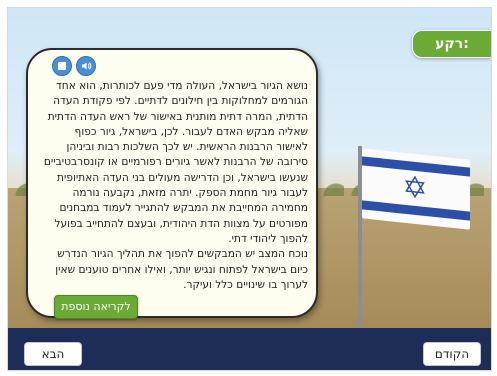 Image resolution: width=497 pixels, height=376 pixels. What do you see at coordinates (74, 66) in the screenshot?
I see `media-controls` at bounding box center [74, 66].